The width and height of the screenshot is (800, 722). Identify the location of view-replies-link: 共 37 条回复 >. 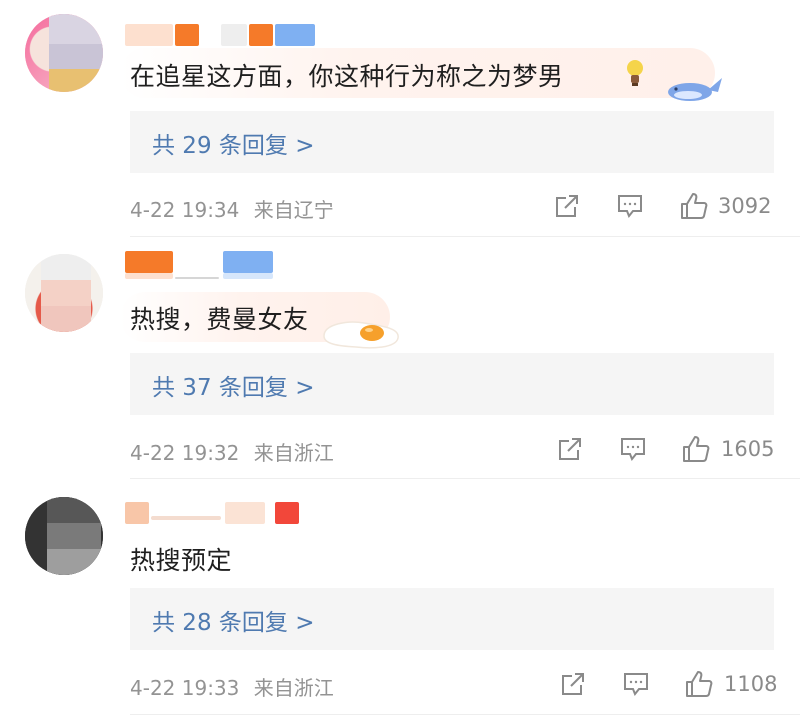
(233, 385).